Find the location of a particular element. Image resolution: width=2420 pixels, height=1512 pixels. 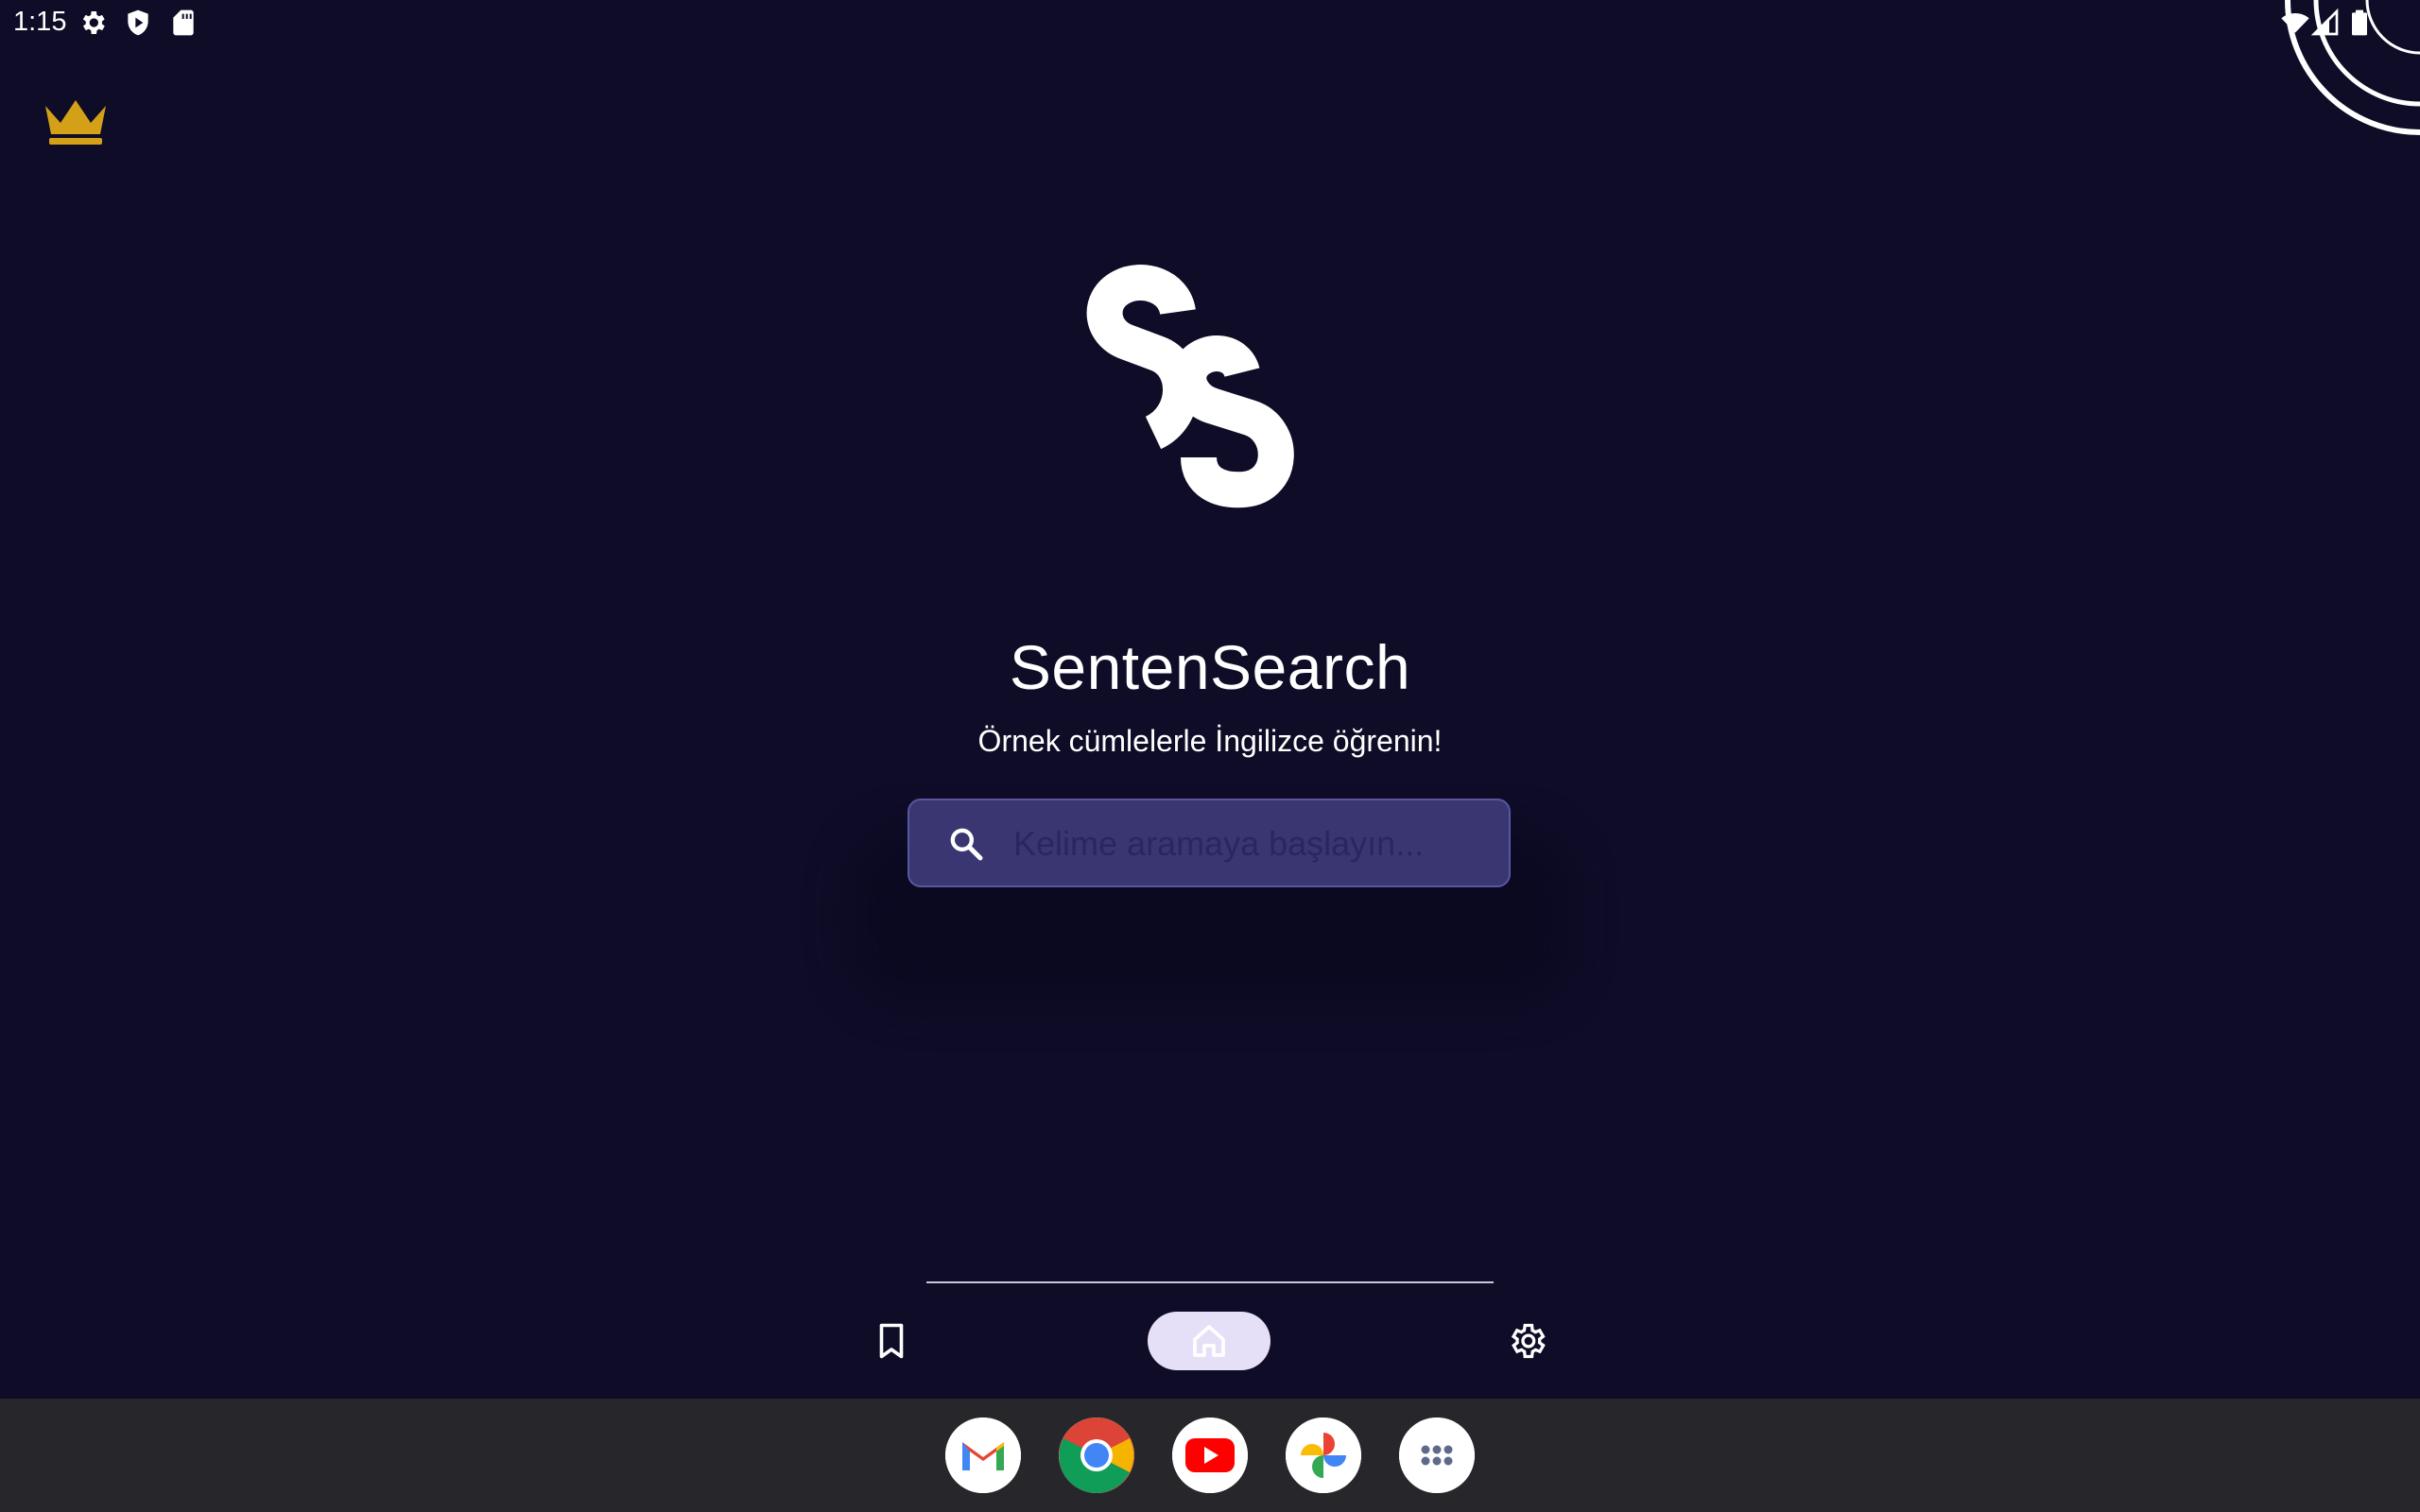

app-dock is located at coordinates (1210, 1455).